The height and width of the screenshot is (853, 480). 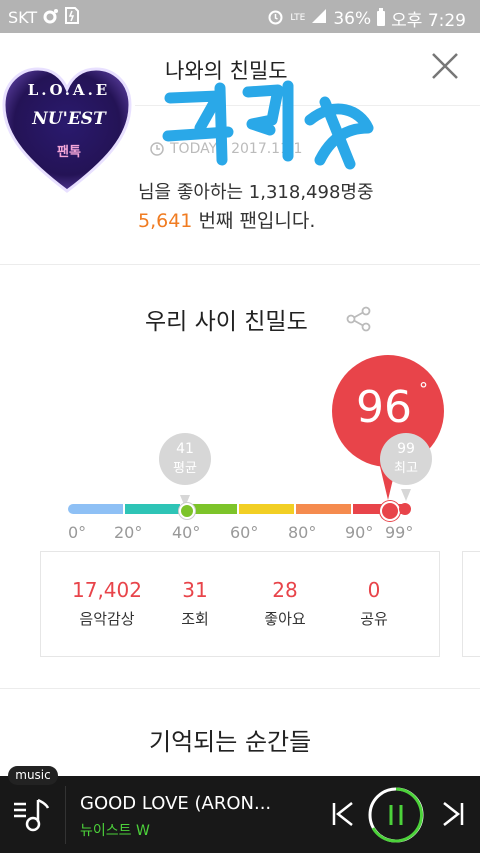 What do you see at coordinates (107, 603) in the screenshot?
I see `stat-item: 17,402 음악감상` at bounding box center [107, 603].